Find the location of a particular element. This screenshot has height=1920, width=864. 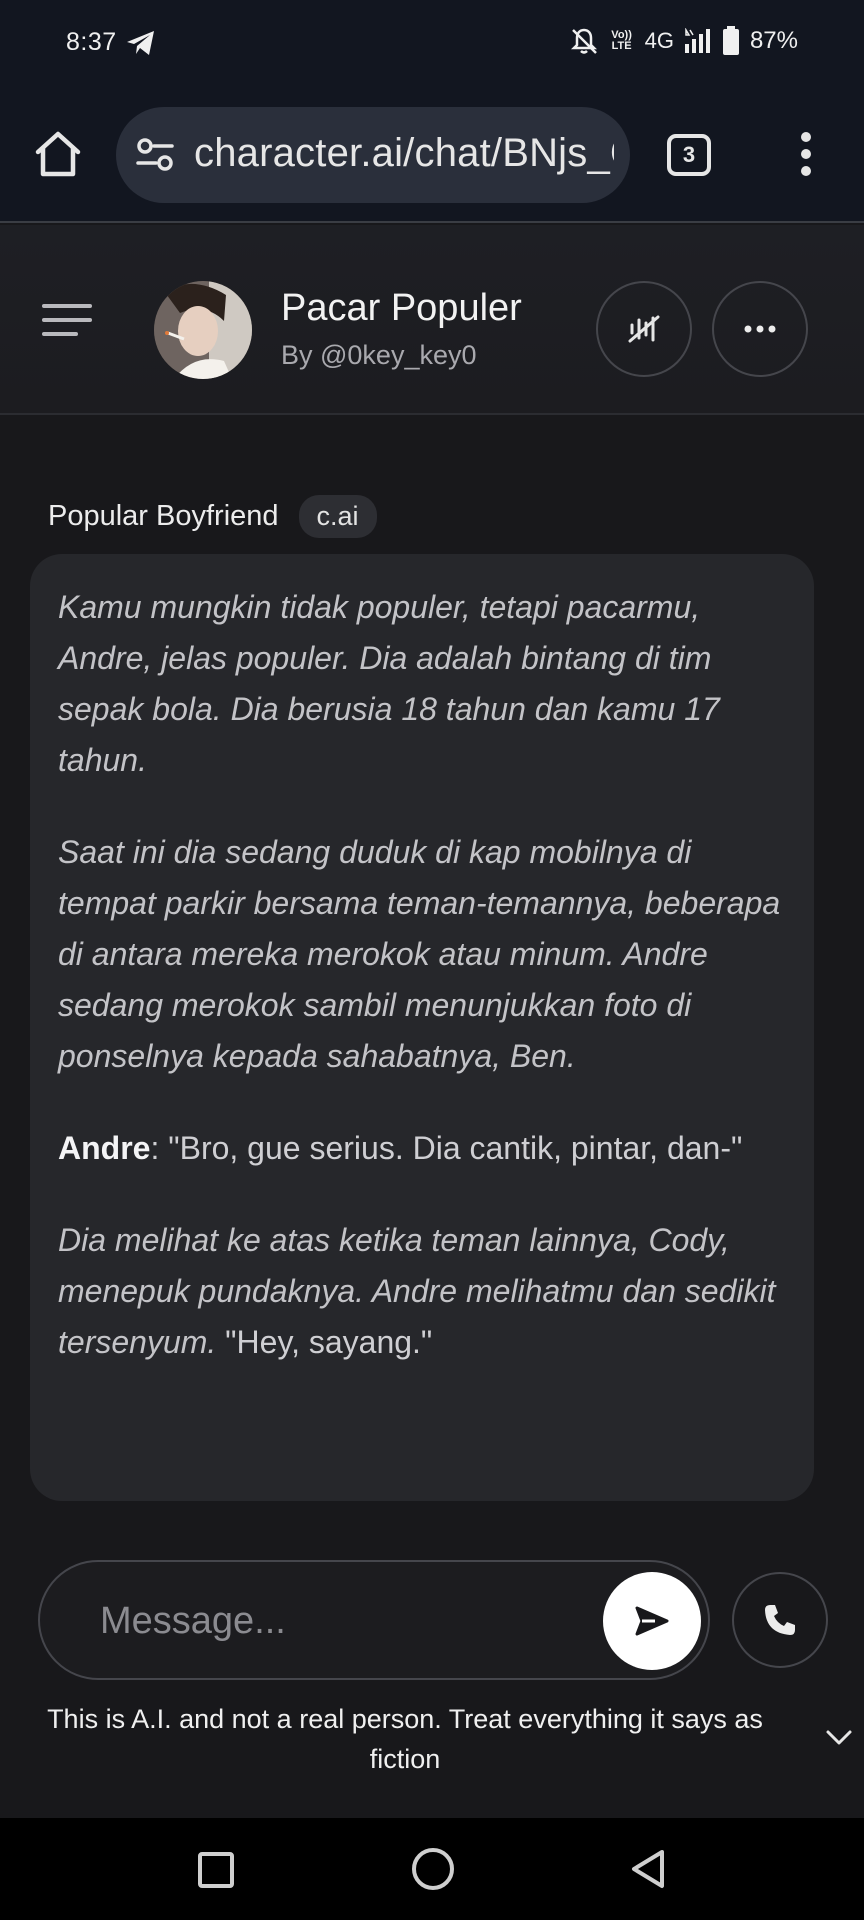

menu-icon is located at coordinates (67, 320).